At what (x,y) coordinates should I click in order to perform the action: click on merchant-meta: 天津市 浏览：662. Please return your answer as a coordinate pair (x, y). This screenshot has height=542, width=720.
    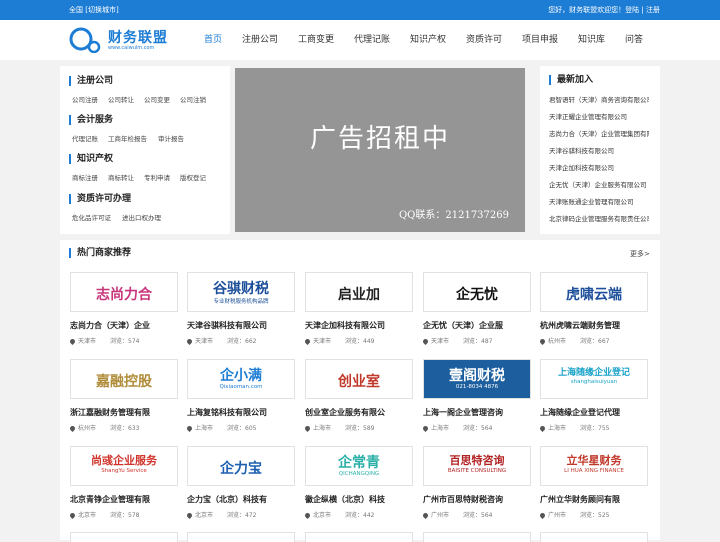
    Looking at the image, I should click on (220, 341).